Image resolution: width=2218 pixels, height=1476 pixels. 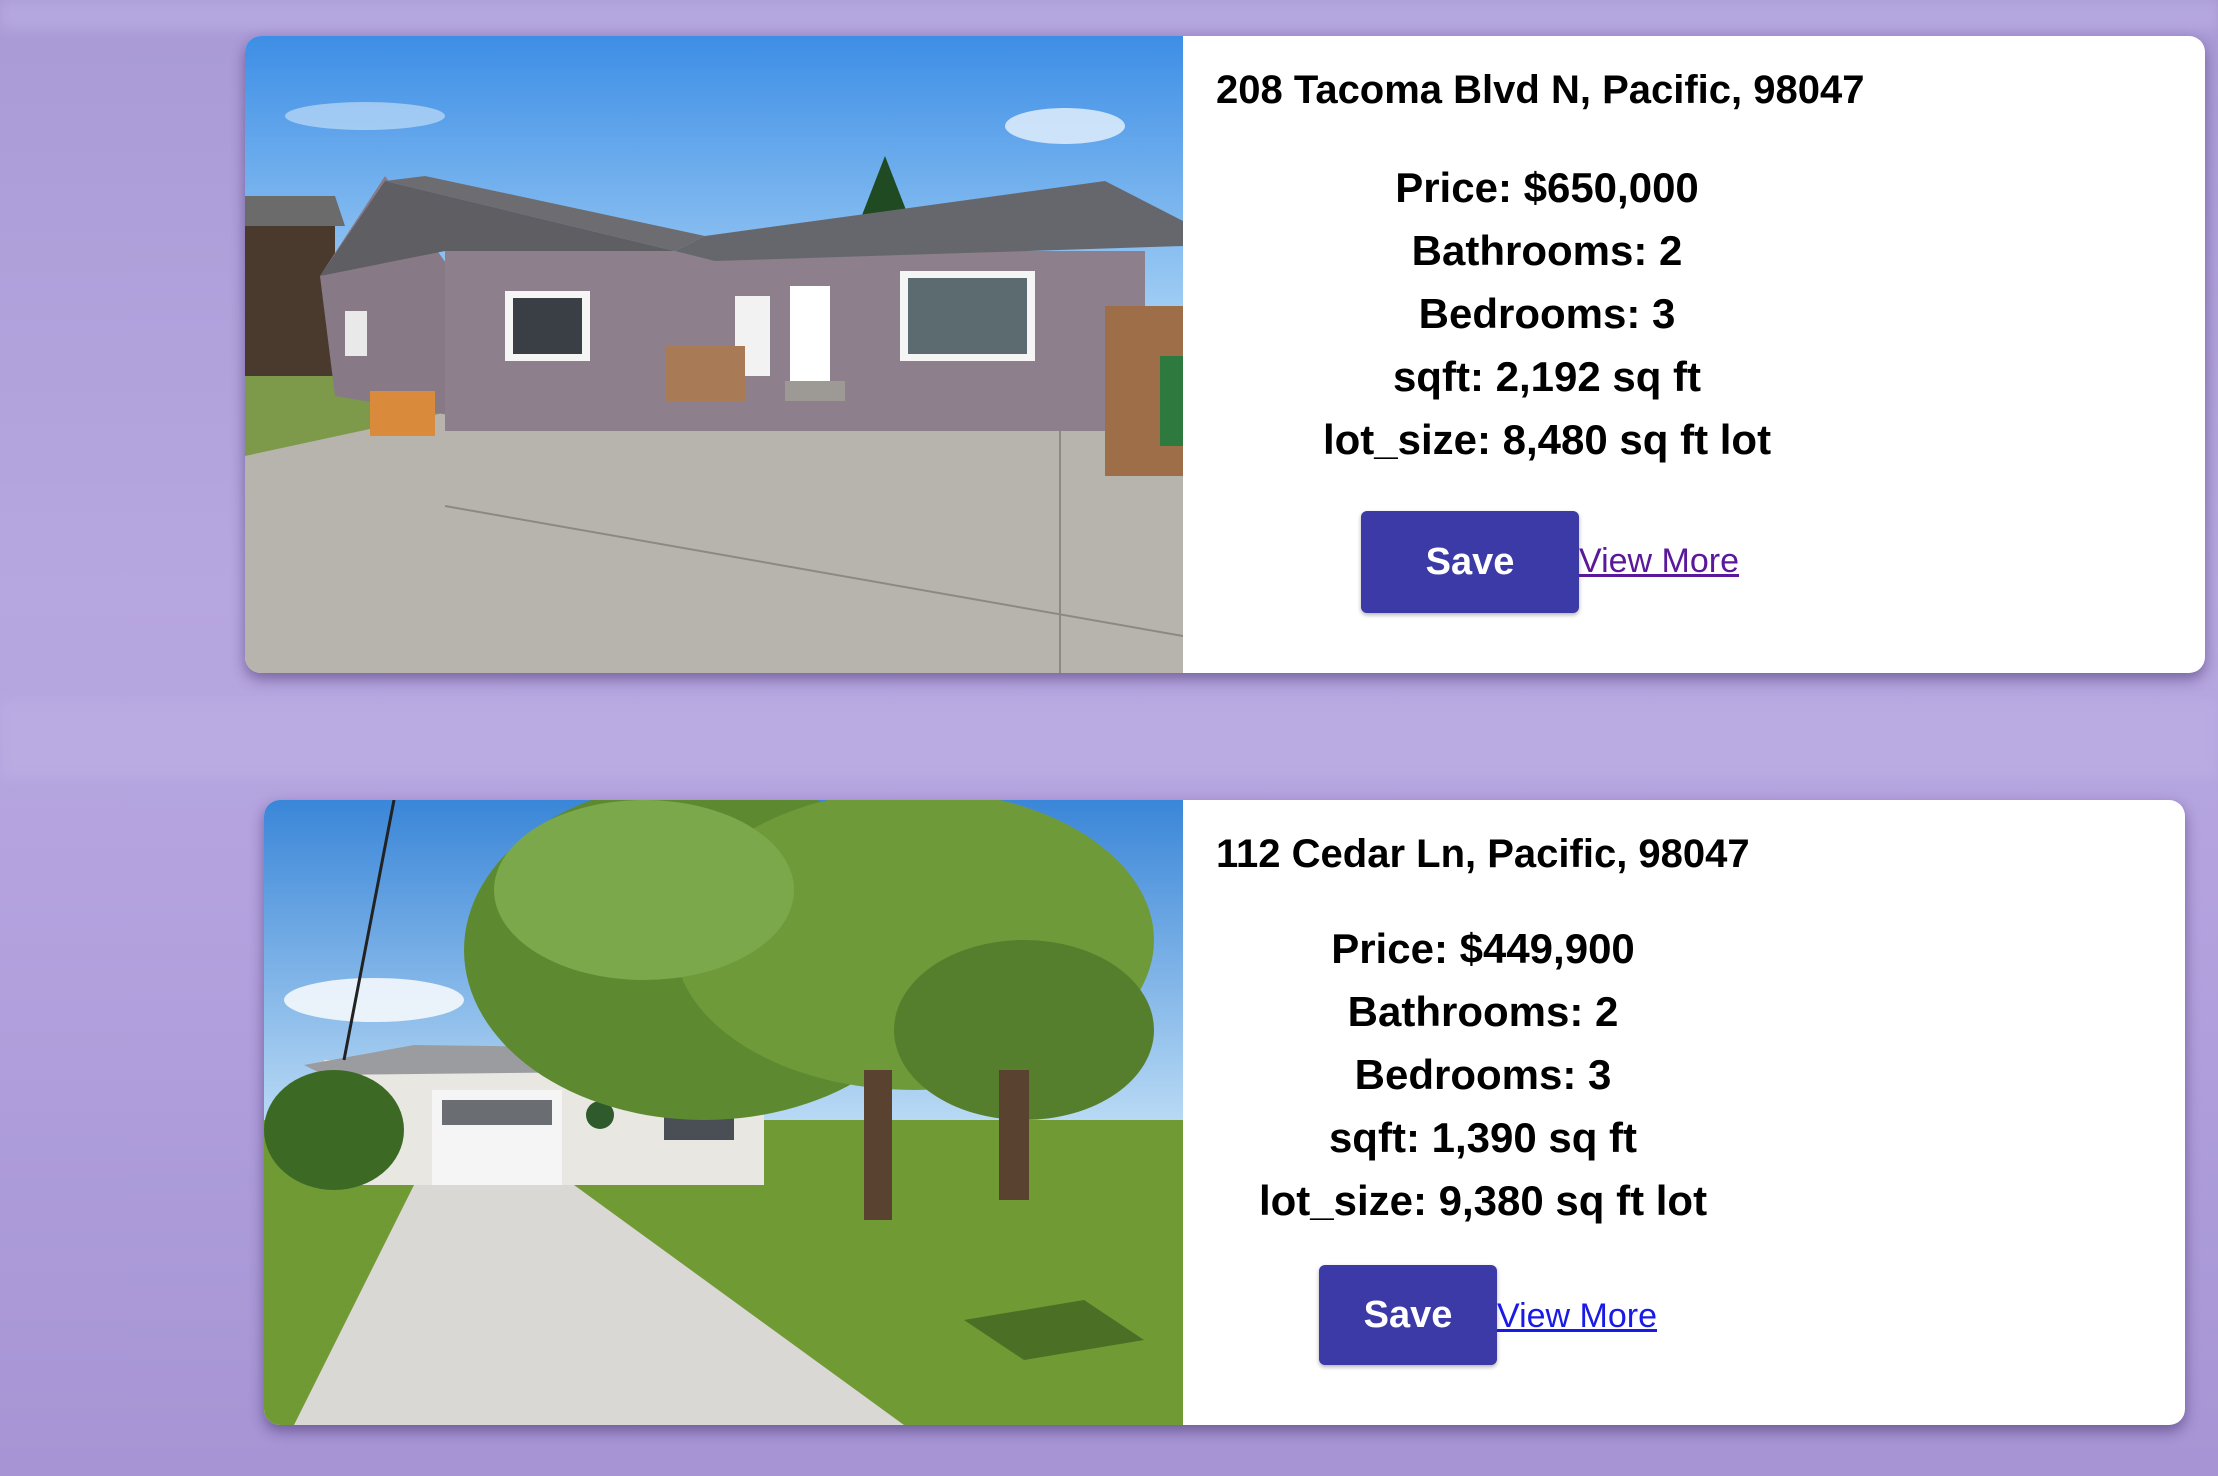 I want to click on listing-lot-size: lot_size: 9,380 sq ft lot, so click(x=1483, y=1200).